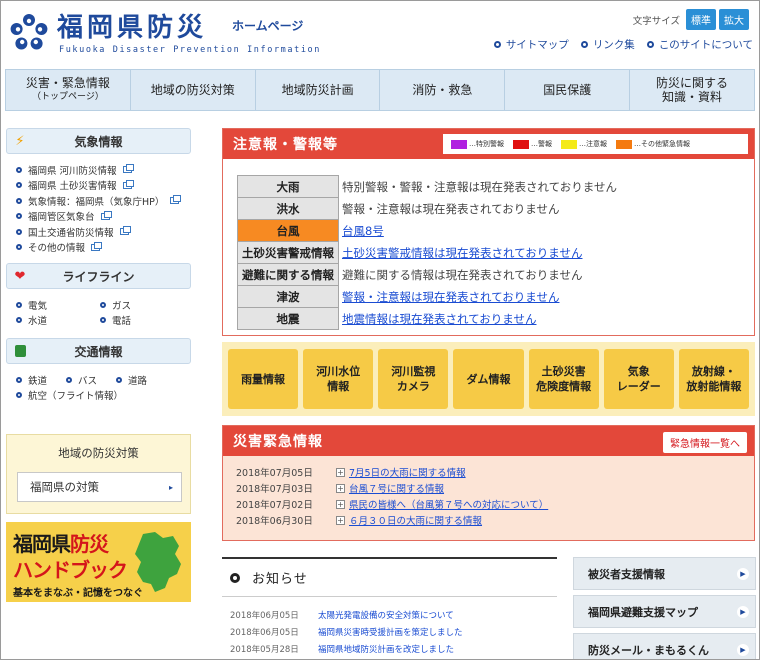 The height and width of the screenshot is (660, 760). Describe the element at coordinates (142, 305) in the screenshot. I see `lifeline-link: ガス` at that location.